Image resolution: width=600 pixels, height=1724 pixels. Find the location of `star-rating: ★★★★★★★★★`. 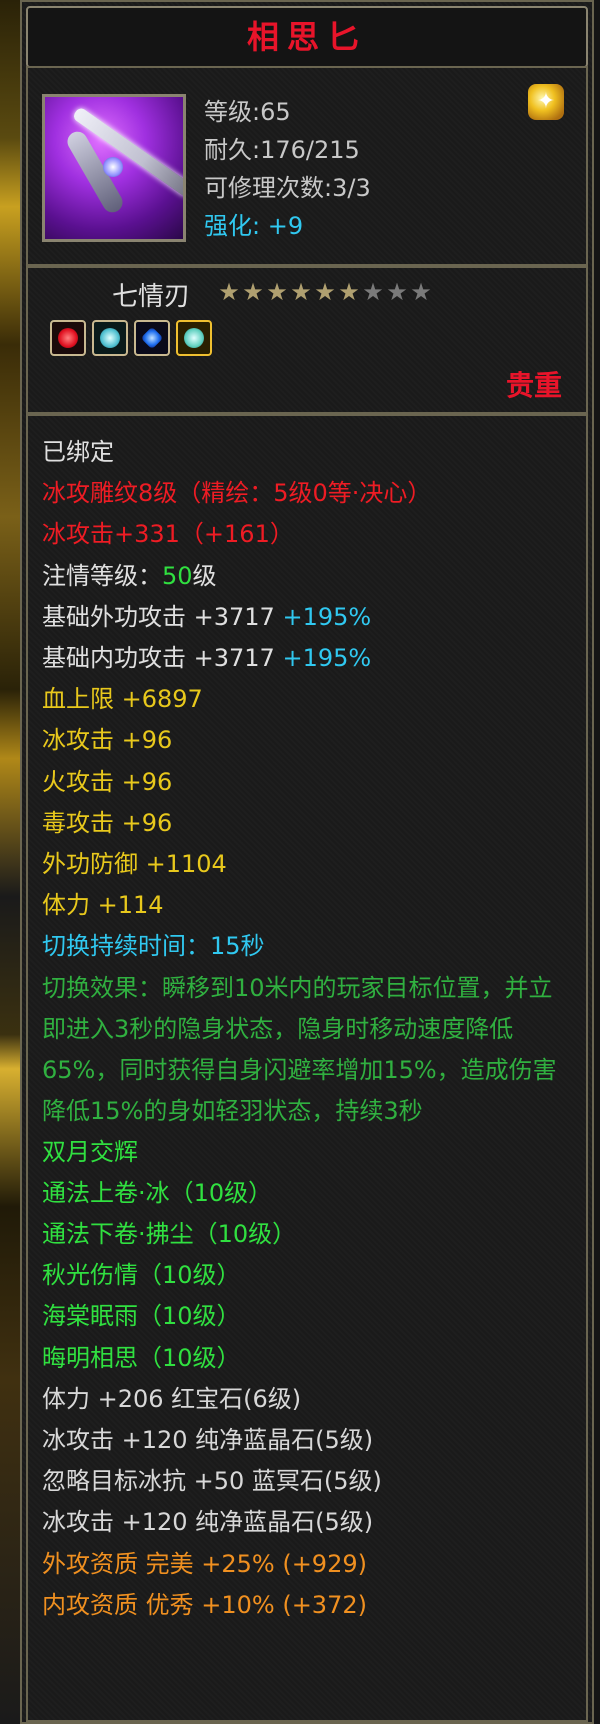

star-rating: ★★★★★★★★★ is located at coordinates (326, 292).